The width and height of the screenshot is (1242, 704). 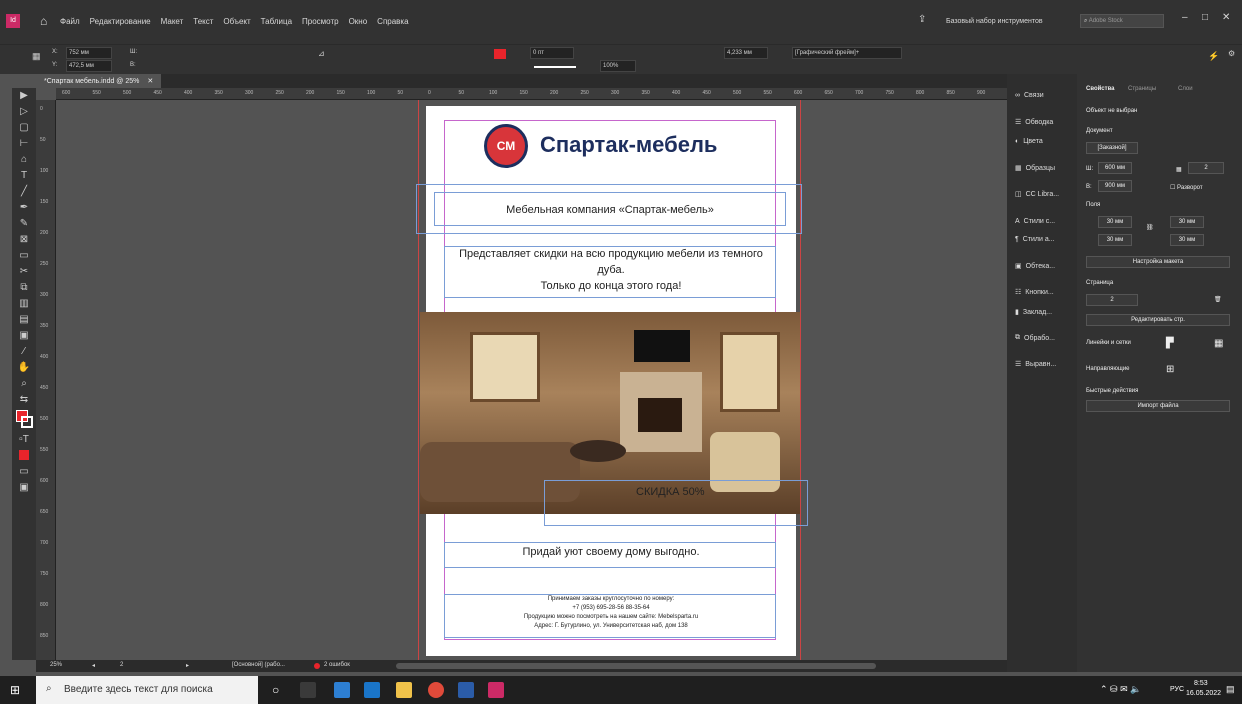 I want to click on tab-layers: Слои, so click(x=1185, y=89).